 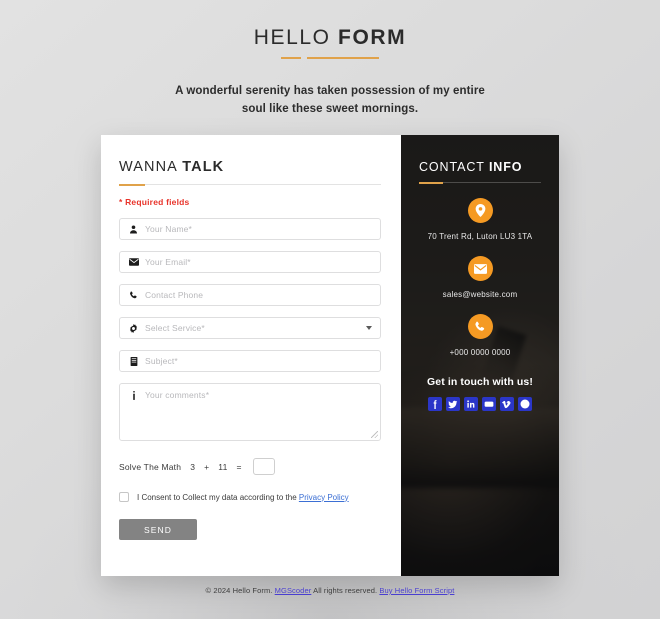 I want to click on privacy-policy-link: Privacy Policy, so click(x=324, y=497).